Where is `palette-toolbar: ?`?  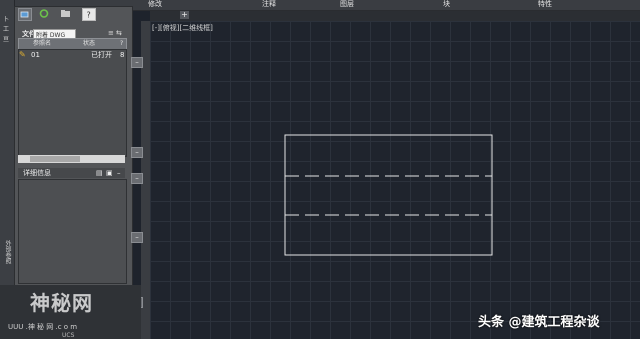
palette-toolbar: ? is located at coordinates (63, 15).